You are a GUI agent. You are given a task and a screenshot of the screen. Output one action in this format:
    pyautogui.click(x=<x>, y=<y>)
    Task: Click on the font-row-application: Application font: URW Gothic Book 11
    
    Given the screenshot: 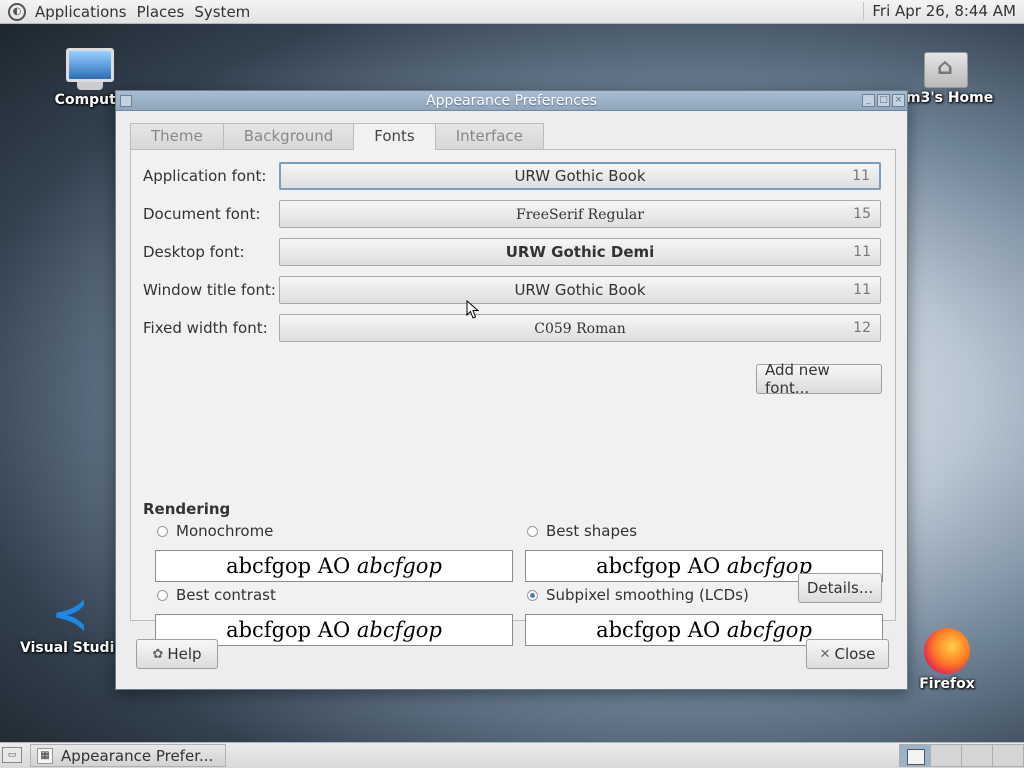 What is the action you would take?
    pyautogui.click(x=514, y=177)
    